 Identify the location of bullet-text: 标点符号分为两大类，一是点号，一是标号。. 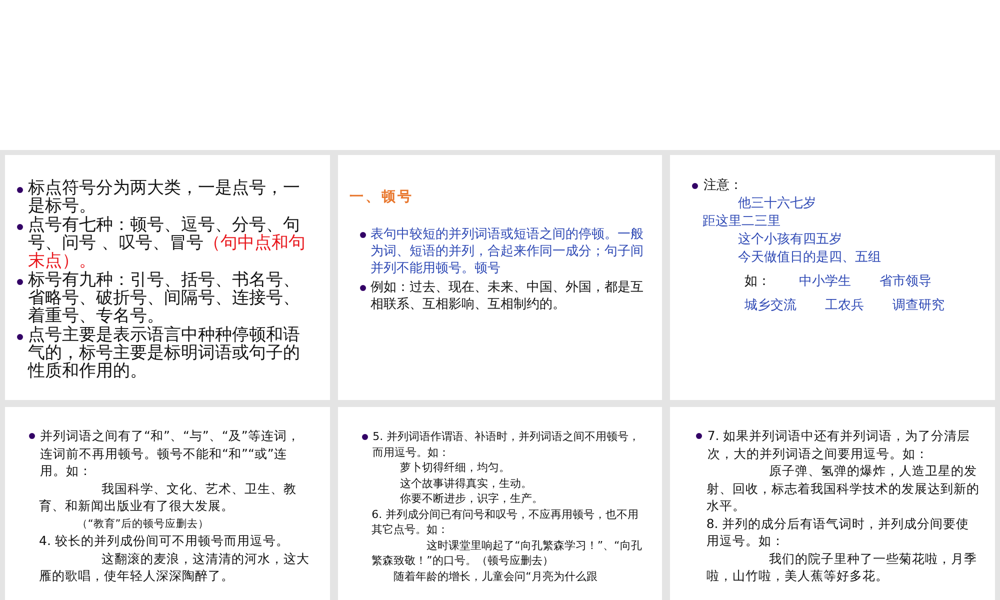
(164, 197).